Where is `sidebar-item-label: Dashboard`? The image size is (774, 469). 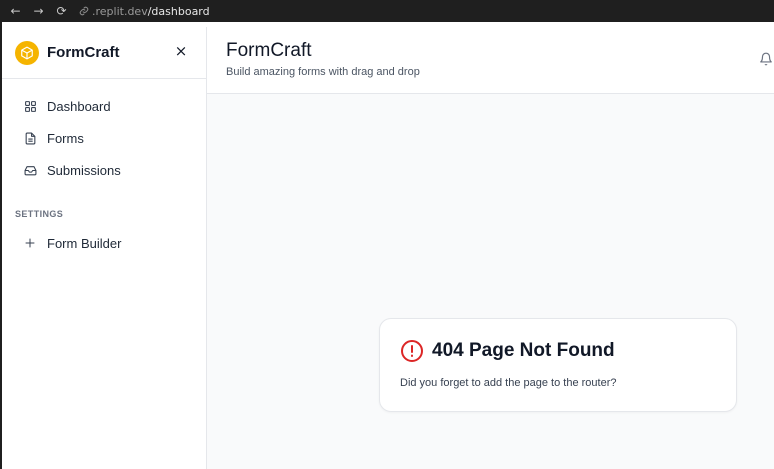
sidebar-item-label: Dashboard is located at coordinates (79, 106).